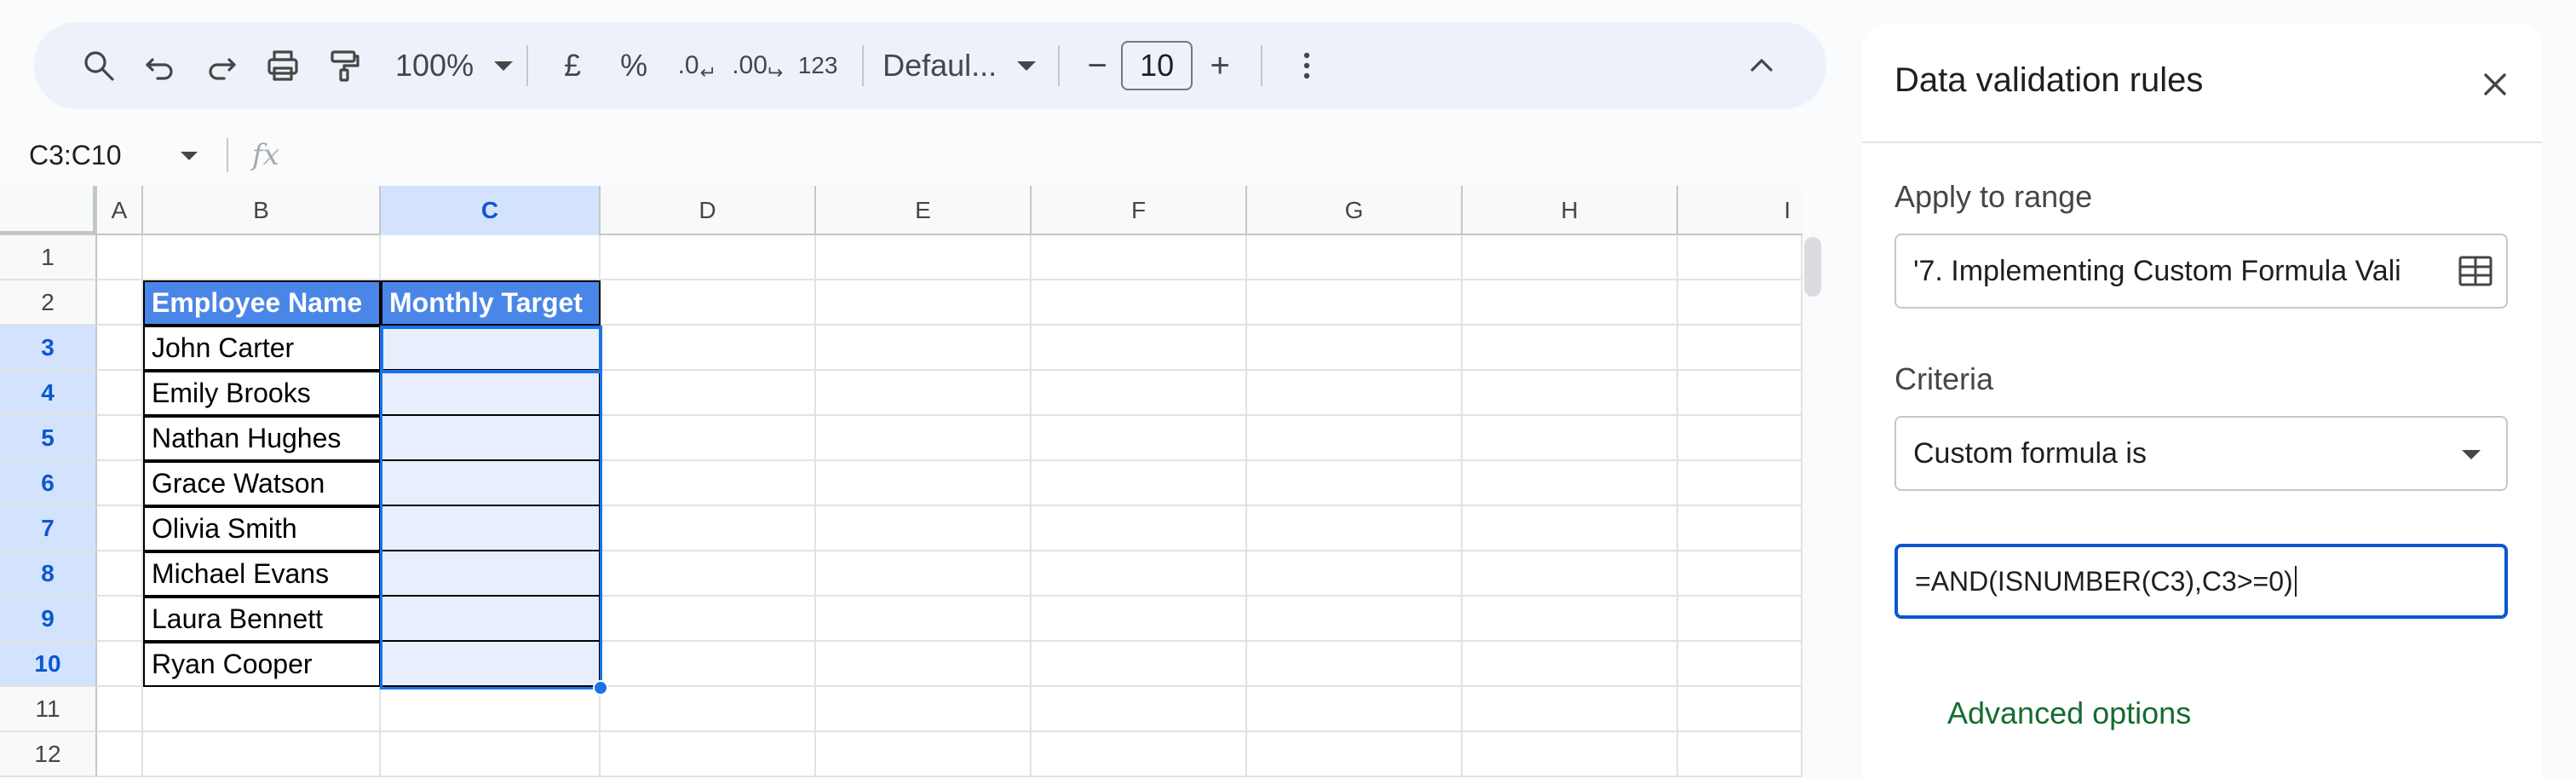 This screenshot has height=779, width=2576. Describe the element at coordinates (924, 754) in the screenshot. I see `cell-e12` at that location.